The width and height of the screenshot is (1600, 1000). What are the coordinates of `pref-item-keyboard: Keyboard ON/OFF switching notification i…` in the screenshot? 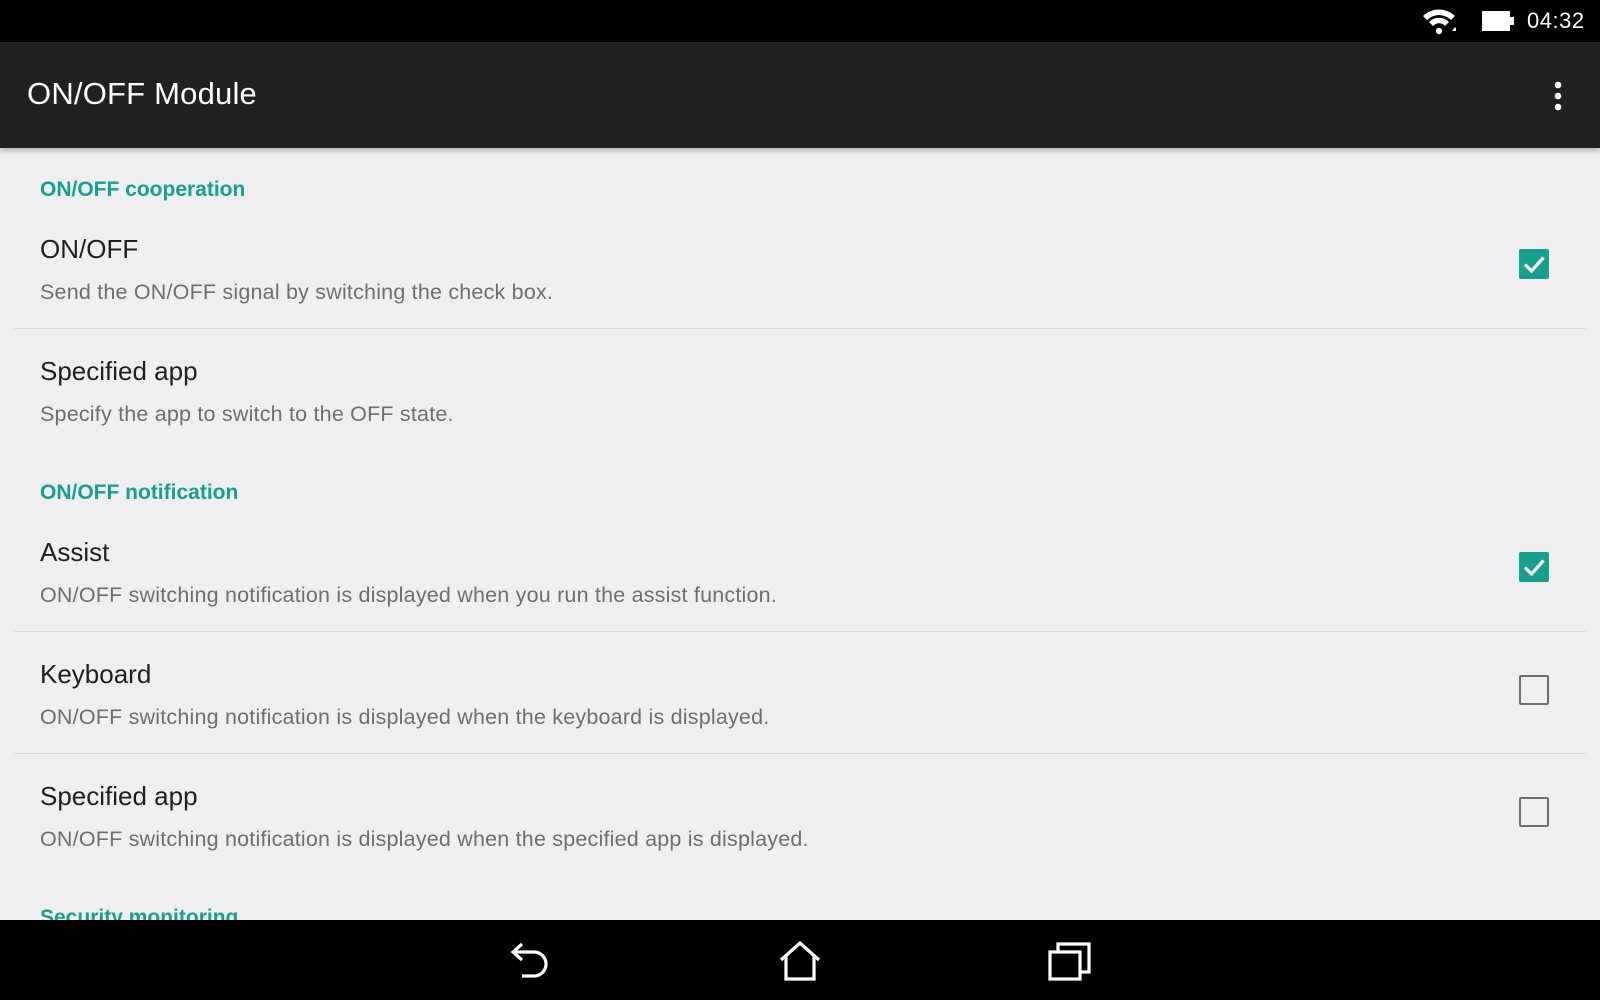 It's located at (800, 719).